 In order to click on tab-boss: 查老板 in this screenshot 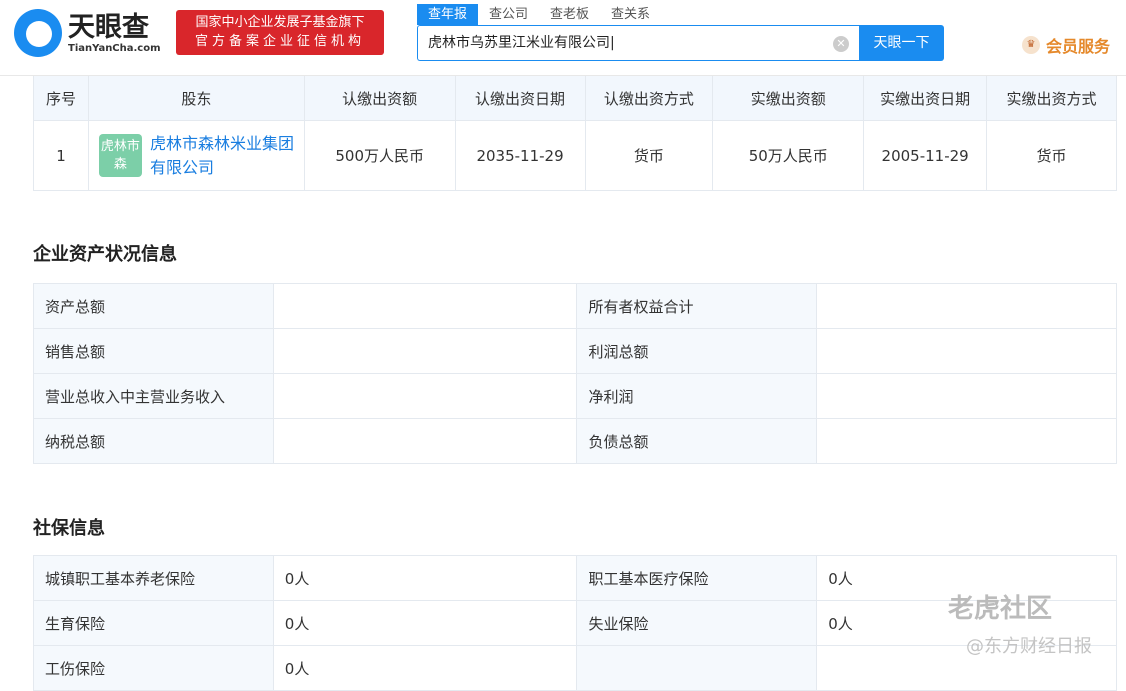, I will do `click(569, 14)`.